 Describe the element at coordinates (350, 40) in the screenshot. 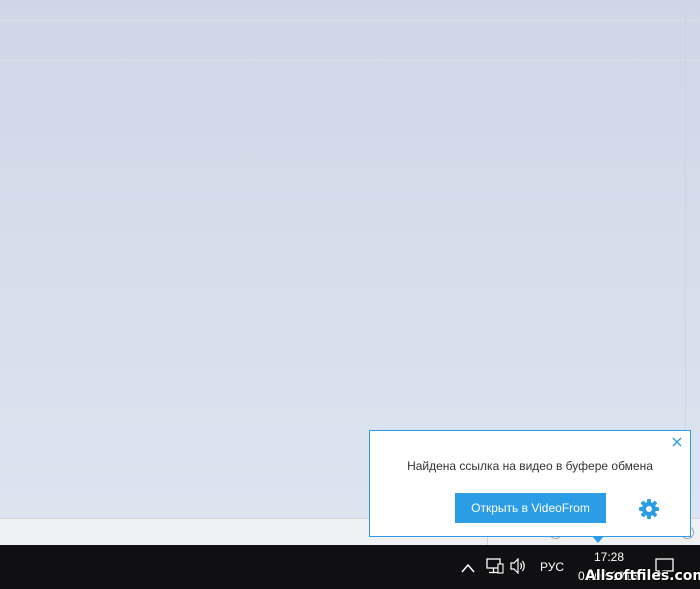

I see `desktop-faint-lines` at that location.